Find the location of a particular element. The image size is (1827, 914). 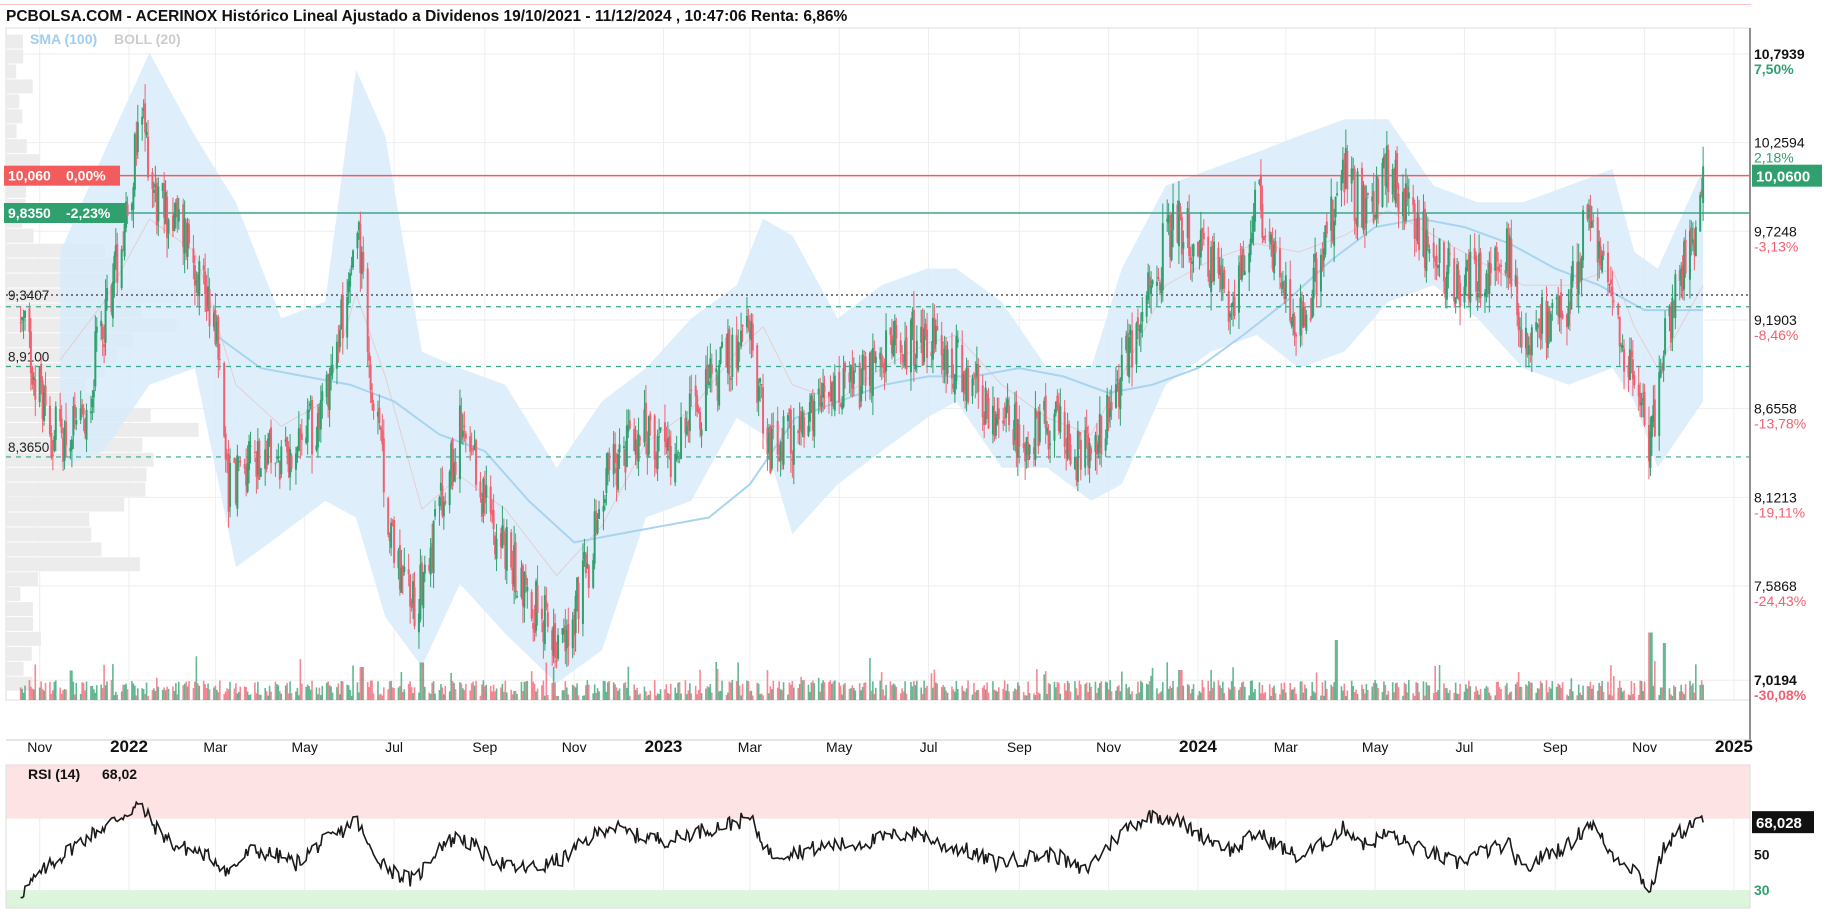

x-tick-label: May is located at coordinates (304, 747).